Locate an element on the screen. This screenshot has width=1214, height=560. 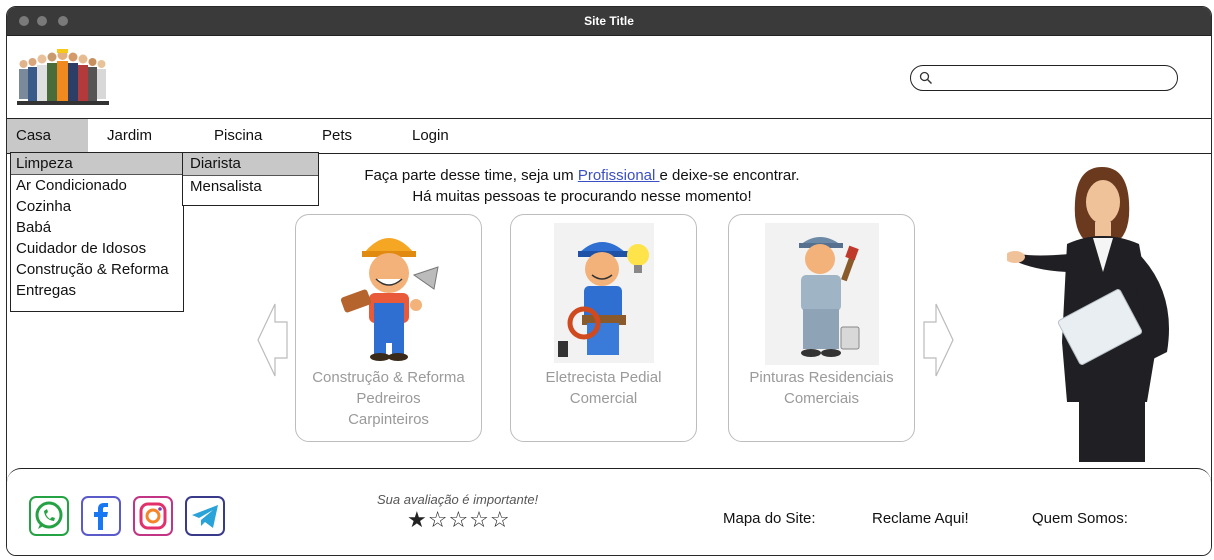
main-nav: Casa Jardim Piscina Pets Login is located at coordinates (609, 136).